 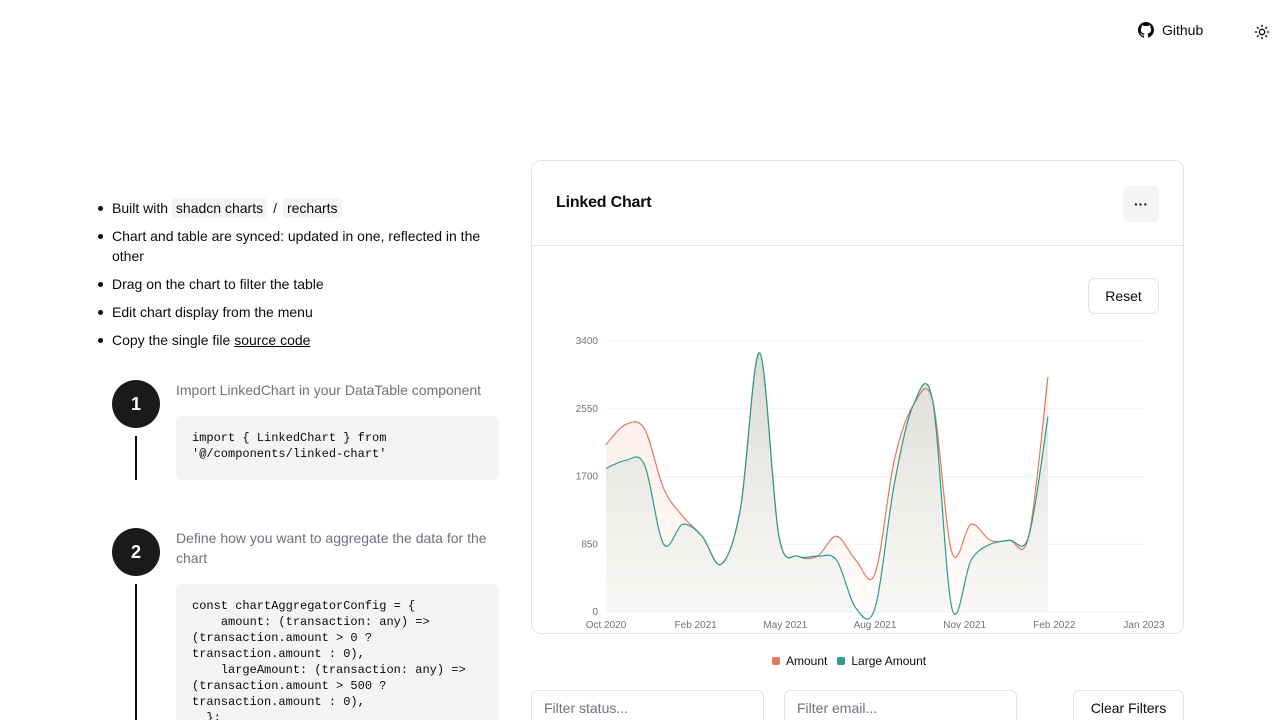 I want to click on feature-copy: Copy the single file source code, so click(x=300, y=340).